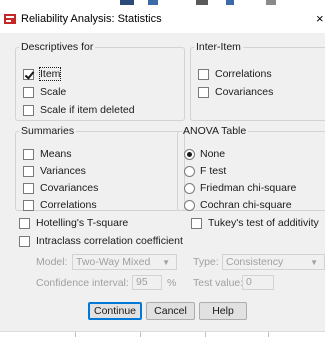 Image resolution: width=325 pixels, height=337 pixels. Describe the element at coordinates (248, 188) in the screenshot. I see `anova-friedman-label: Friedman chi-square` at that location.